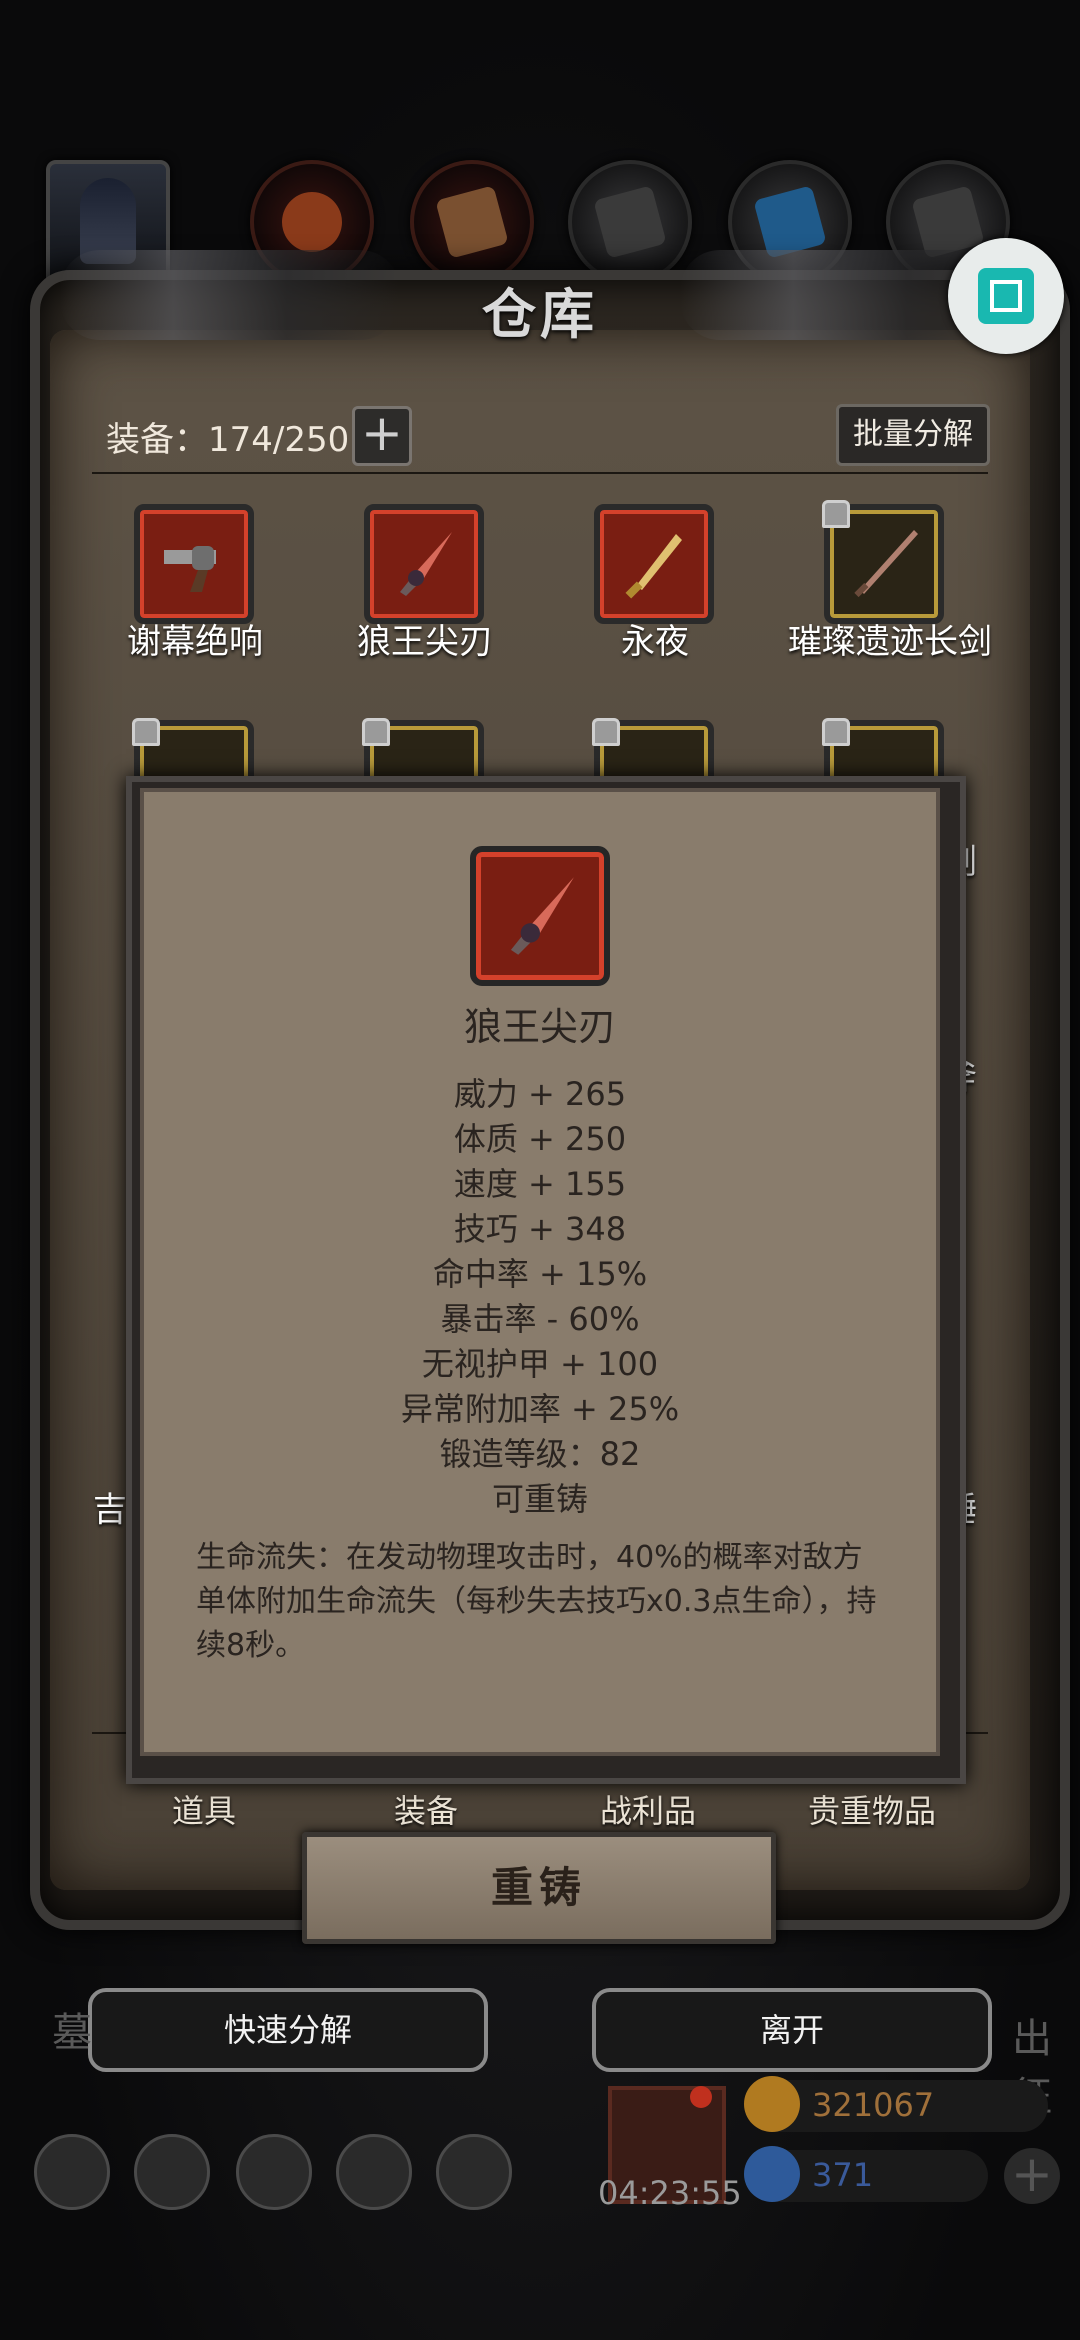 This screenshot has width=1080, height=2340. What do you see at coordinates (1032, 2176) in the screenshot?
I see `add-gems-button: +` at bounding box center [1032, 2176].